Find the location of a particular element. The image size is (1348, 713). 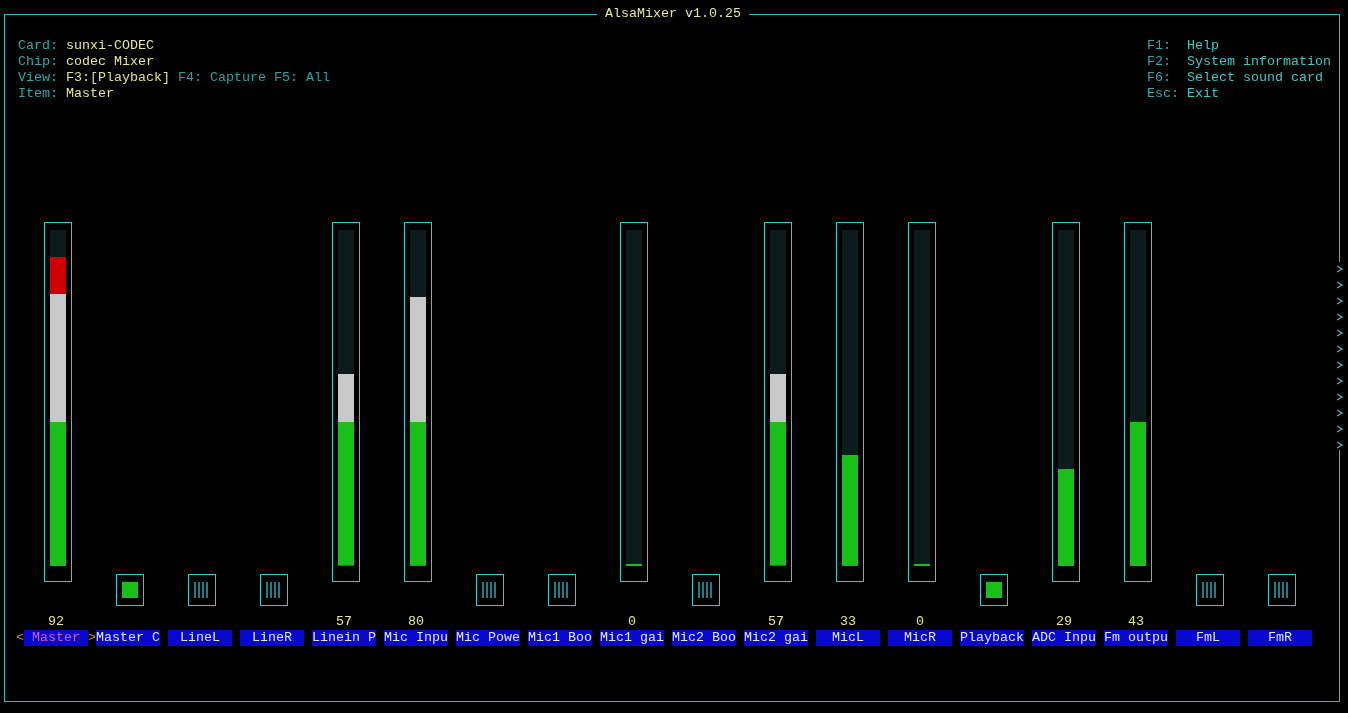

channel-label: MicL is located at coordinates (848, 638).